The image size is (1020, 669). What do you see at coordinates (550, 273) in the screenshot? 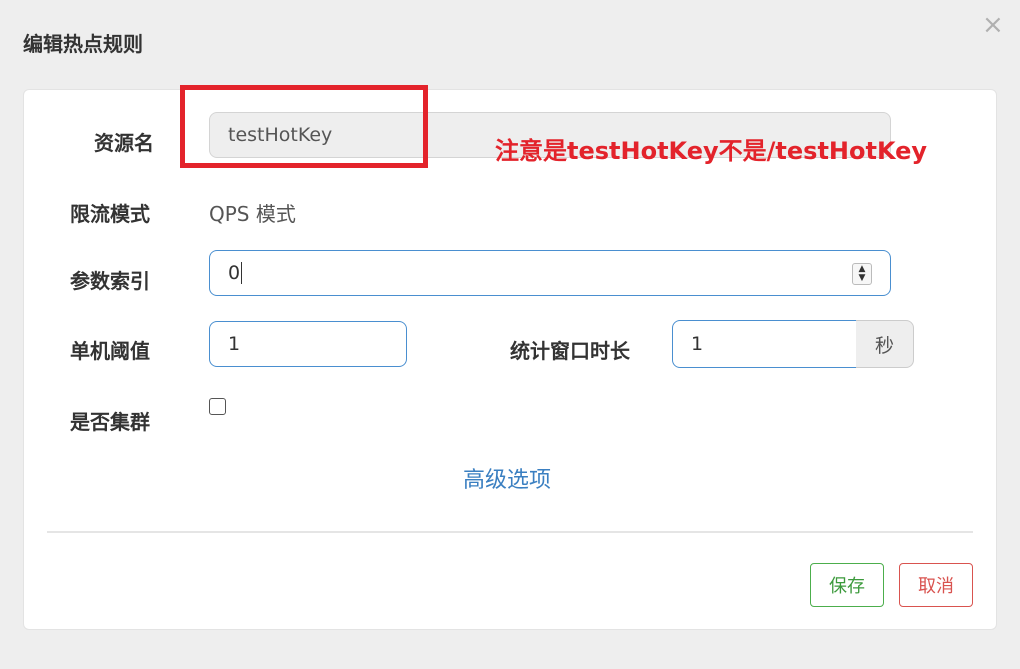
I see `param-index-input: 0 ▲ ▼` at bounding box center [550, 273].